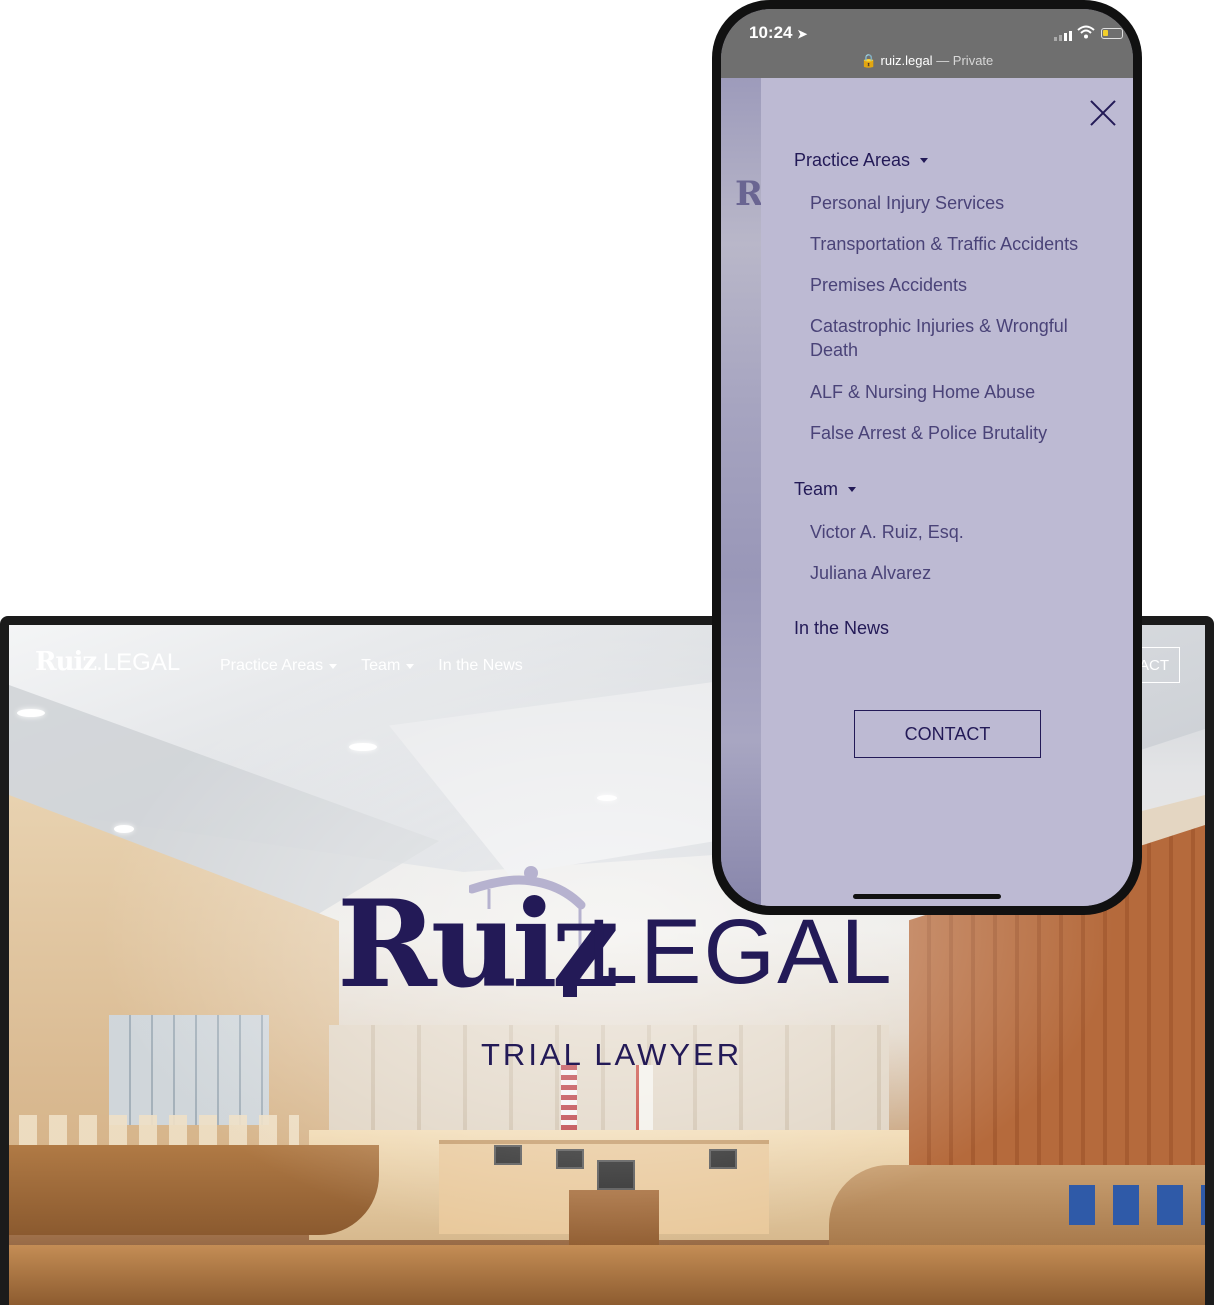 The width and height of the screenshot is (1214, 1305). Describe the element at coordinates (570, 990) in the screenshot. I see `hero-logo-dot` at that location.